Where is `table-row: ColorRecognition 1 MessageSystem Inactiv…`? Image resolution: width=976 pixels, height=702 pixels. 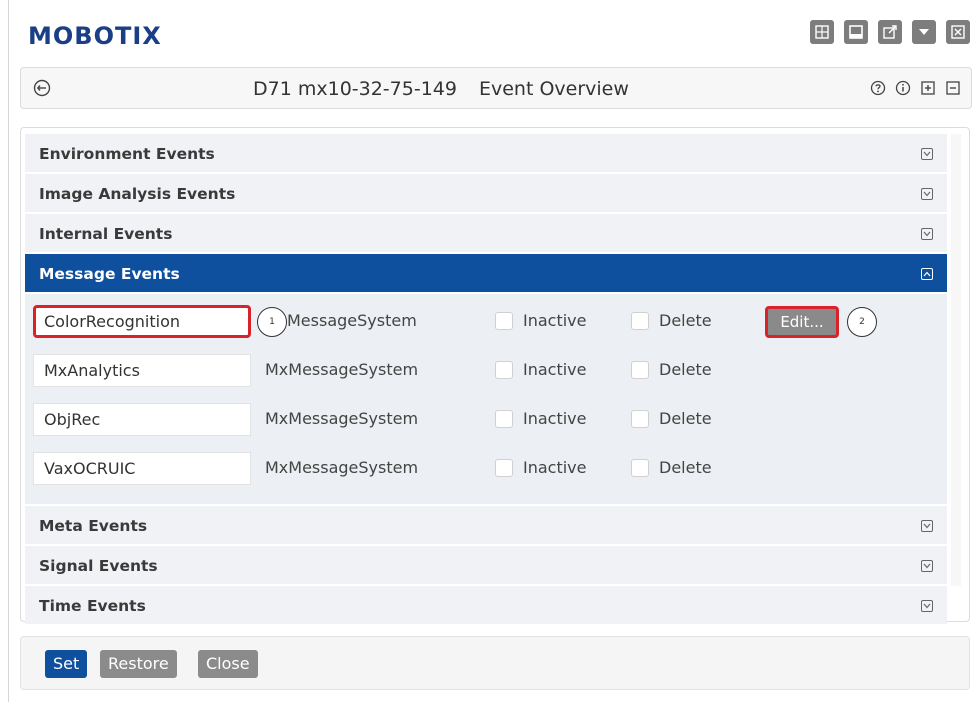
table-row: ColorRecognition 1 MessageSystem Inactiv… is located at coordinates (486, 326).